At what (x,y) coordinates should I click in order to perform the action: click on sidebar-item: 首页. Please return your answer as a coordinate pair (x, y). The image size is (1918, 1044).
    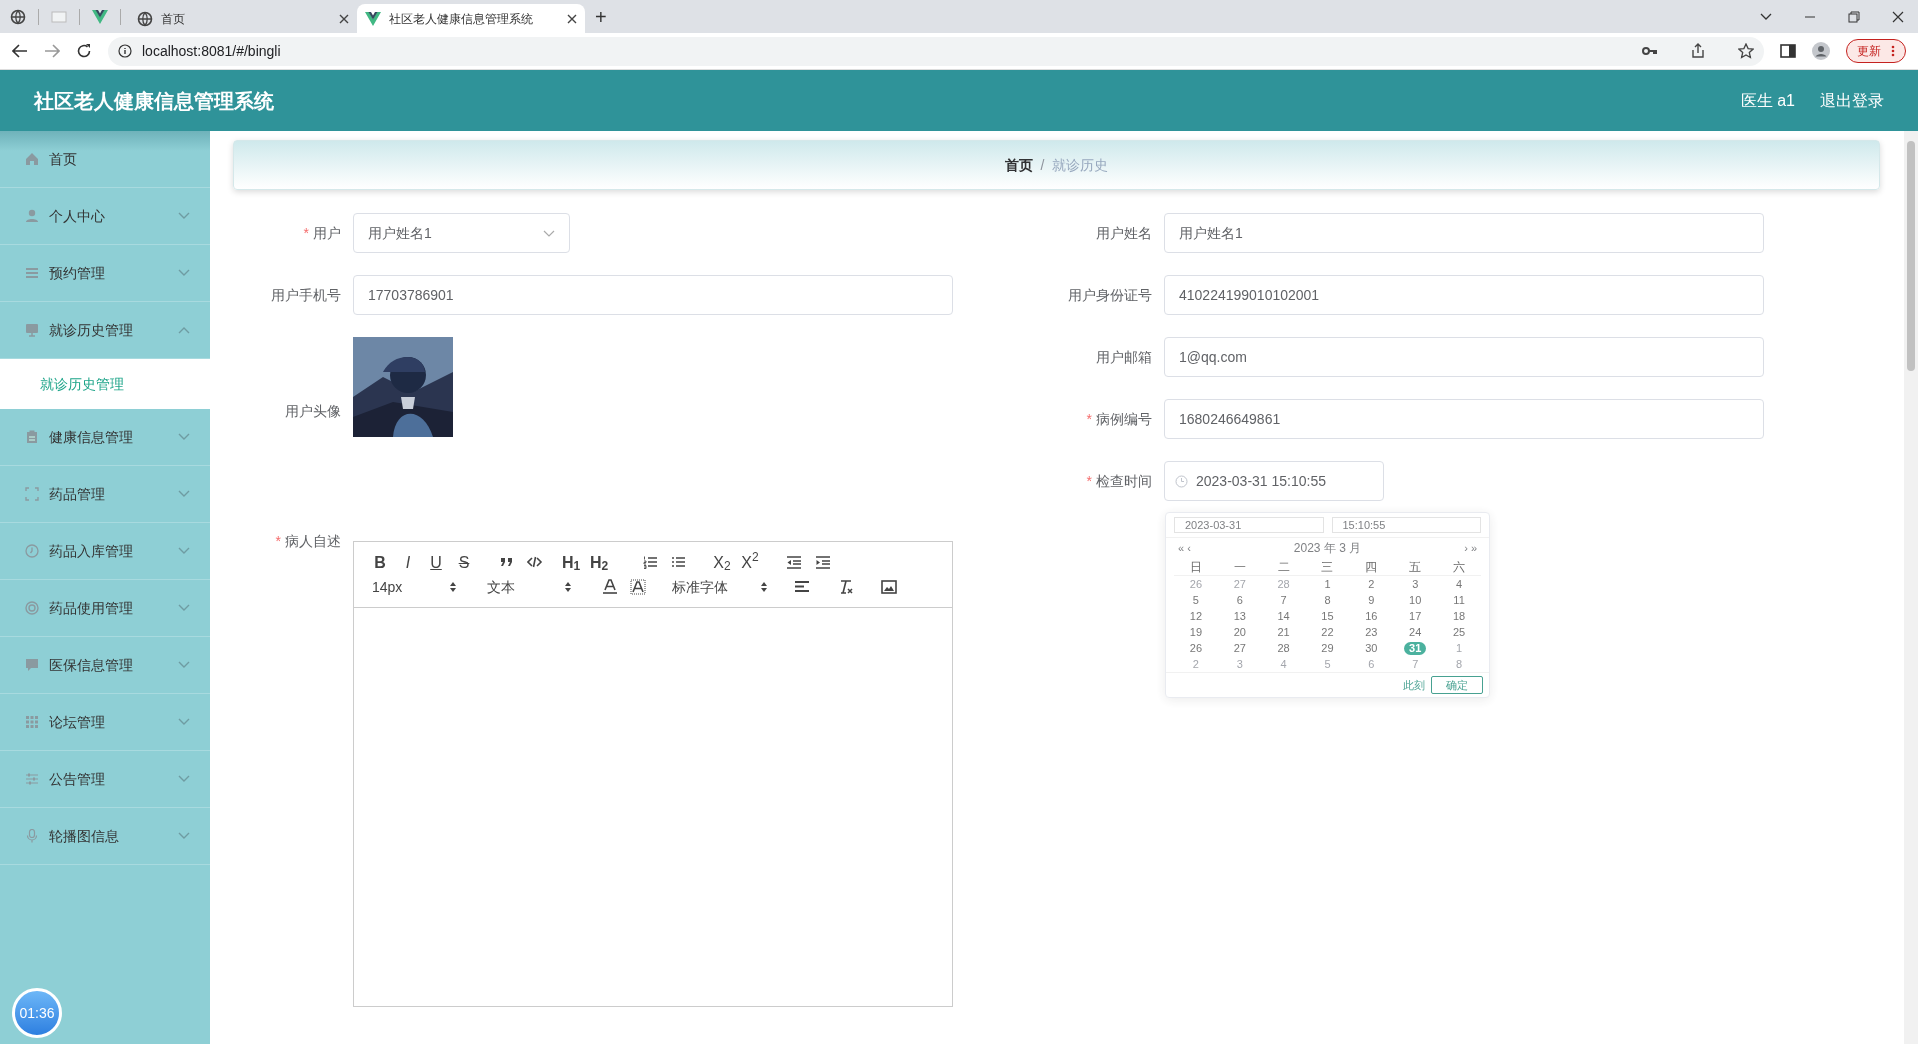
    Looking at the image, I should click on (105, 159).